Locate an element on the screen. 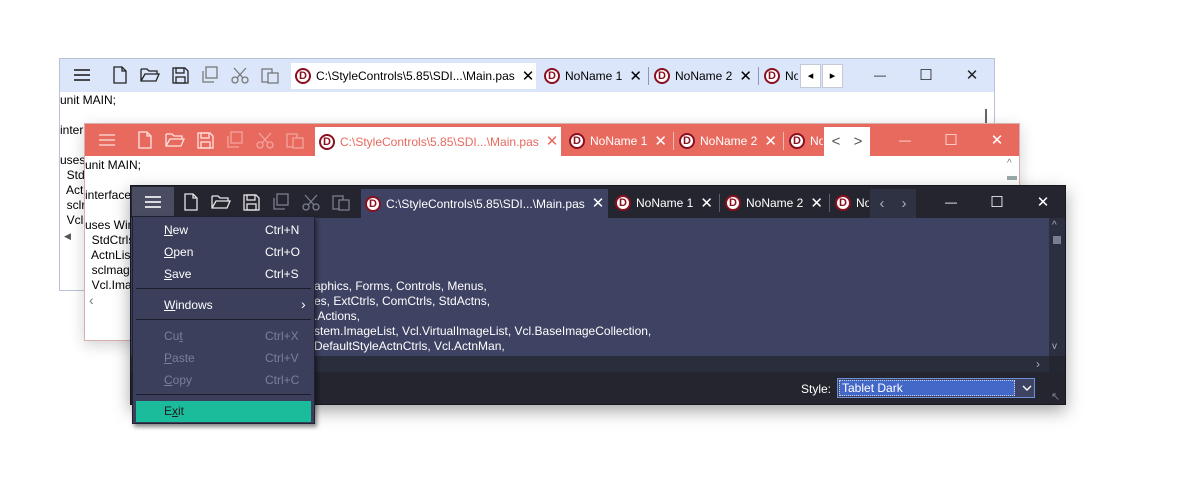 This screenshot has height=504, width=1193. menu-item-new: New Ctrl+N is located at coordinates (223, 230).